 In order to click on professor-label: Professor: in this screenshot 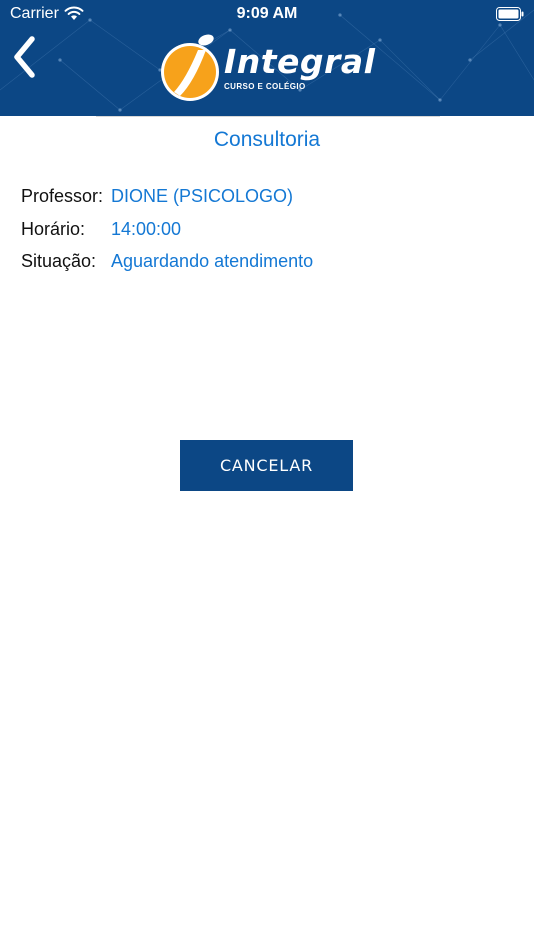, I will do `click(62, 196)`.